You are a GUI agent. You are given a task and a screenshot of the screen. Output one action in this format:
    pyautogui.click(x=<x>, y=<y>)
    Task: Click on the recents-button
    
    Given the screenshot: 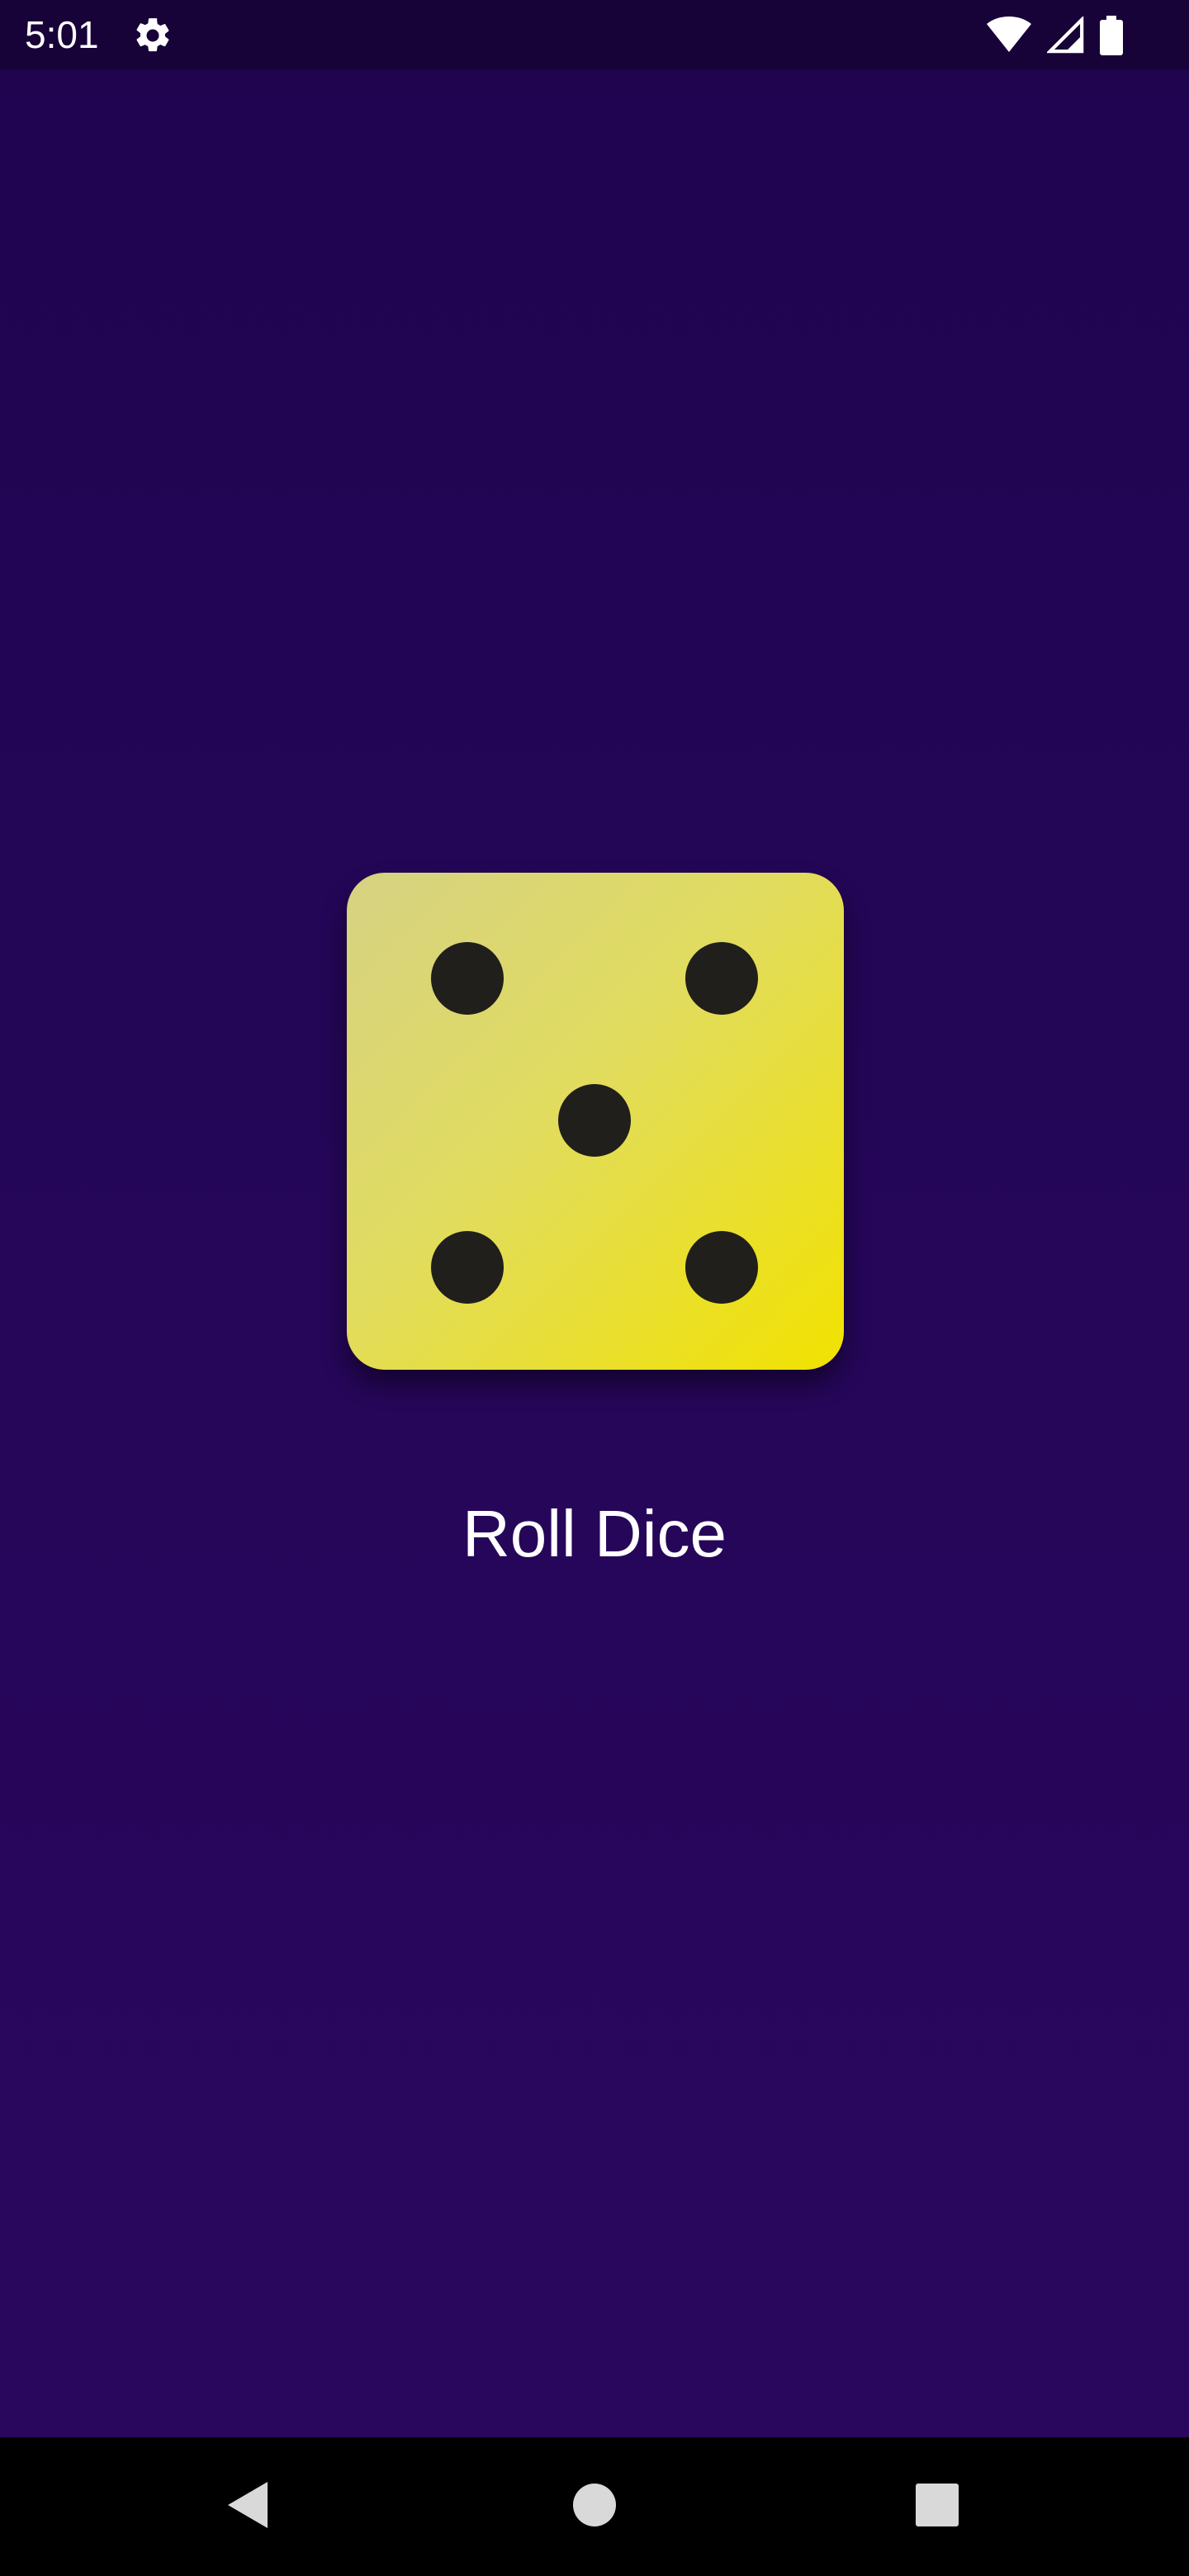 What is the action you would take?
    pyautogui.click(x=937, y=2506)
    